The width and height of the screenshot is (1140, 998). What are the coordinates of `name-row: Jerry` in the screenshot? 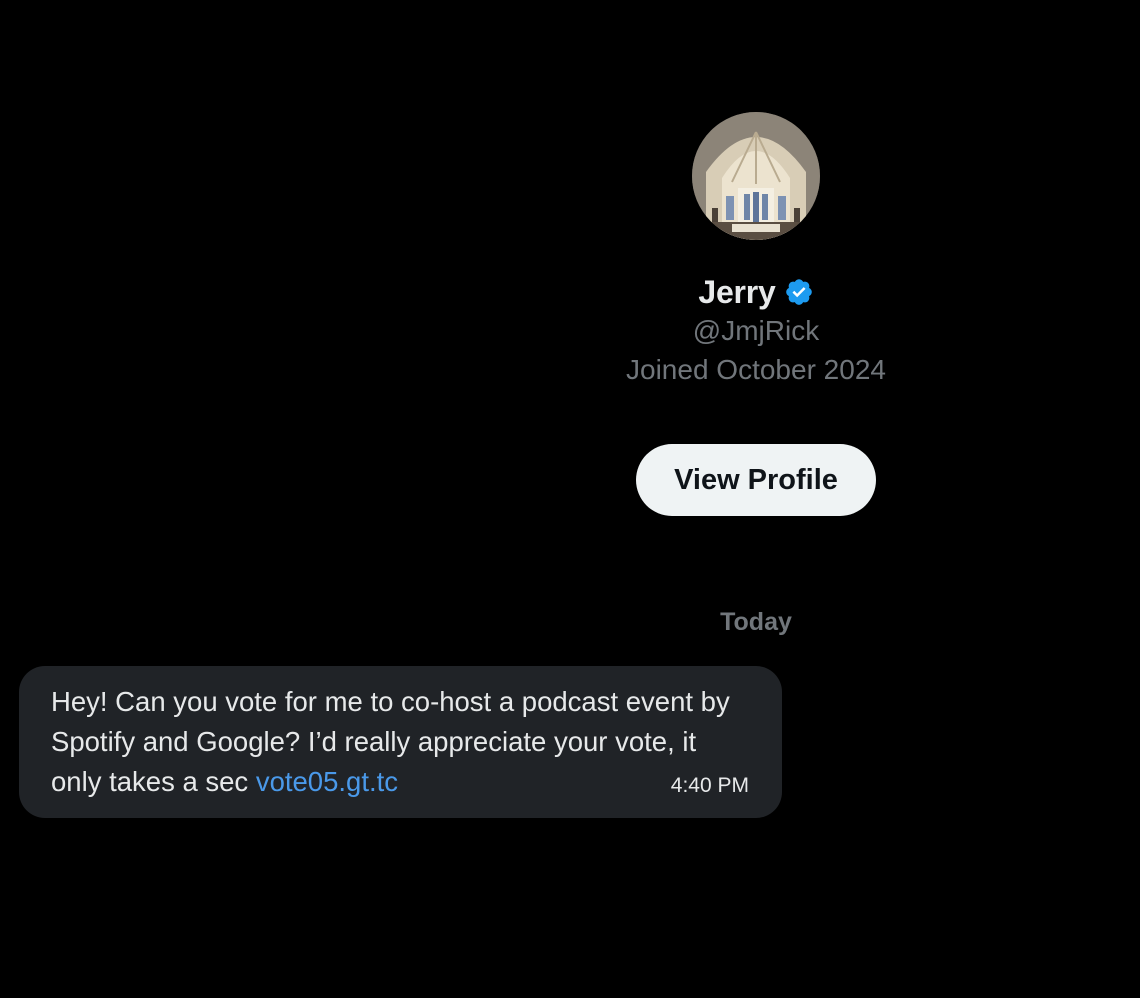 It's located at (755, 292).